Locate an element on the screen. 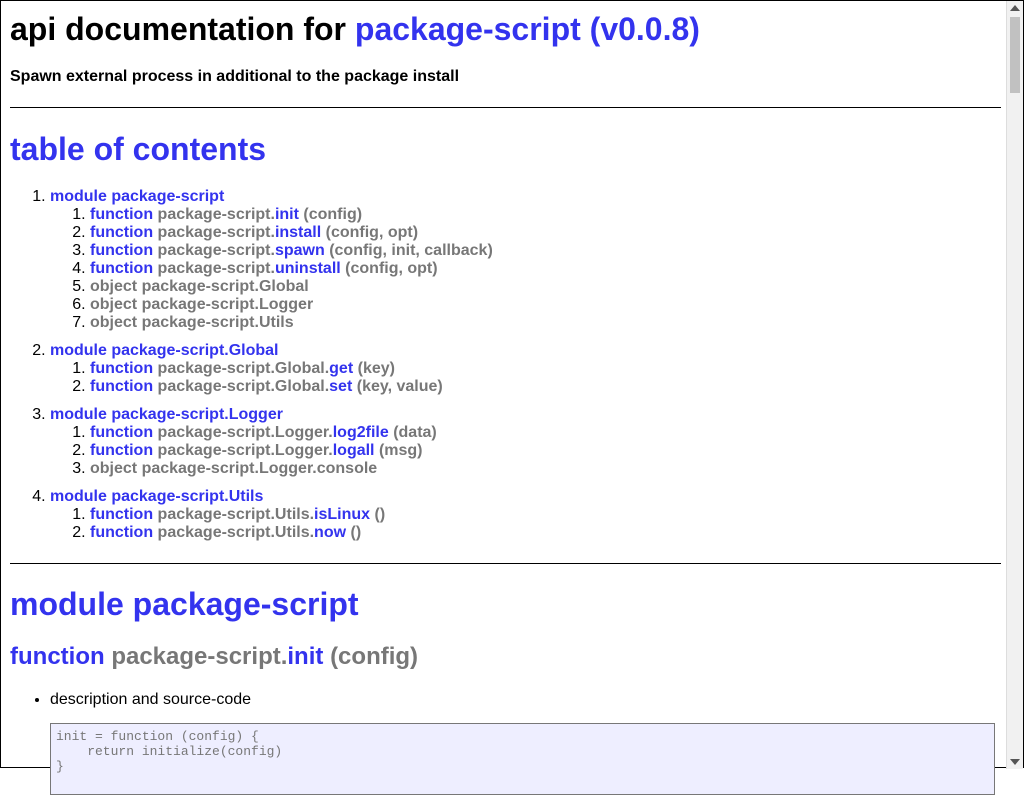  function-keyword-link: function is located at coordinates (57, 656).